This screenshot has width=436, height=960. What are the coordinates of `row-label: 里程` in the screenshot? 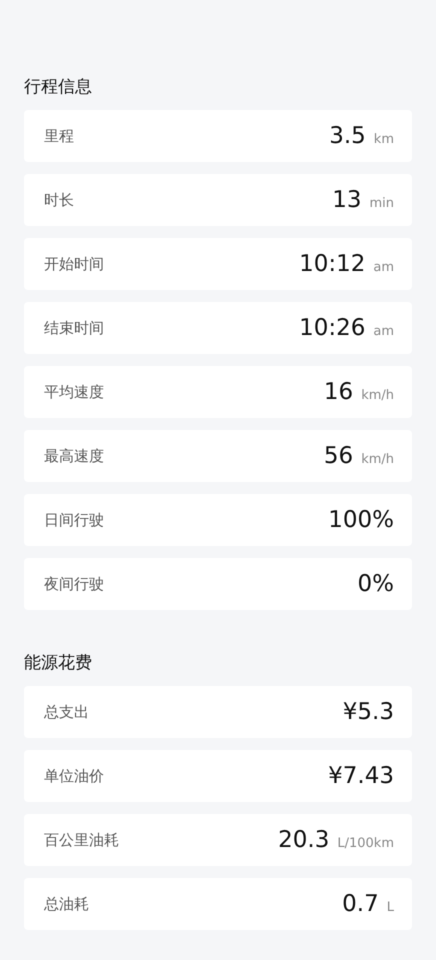 It's located at (59, 136).